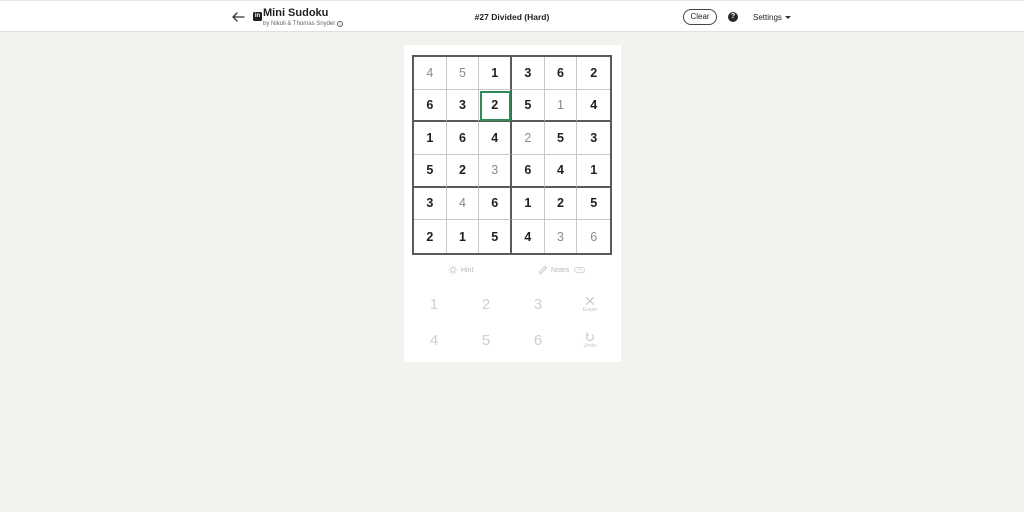  Describe the element at coordinates (580, 270) in the screenshot. I see `notes-toggle: Off` at that location.